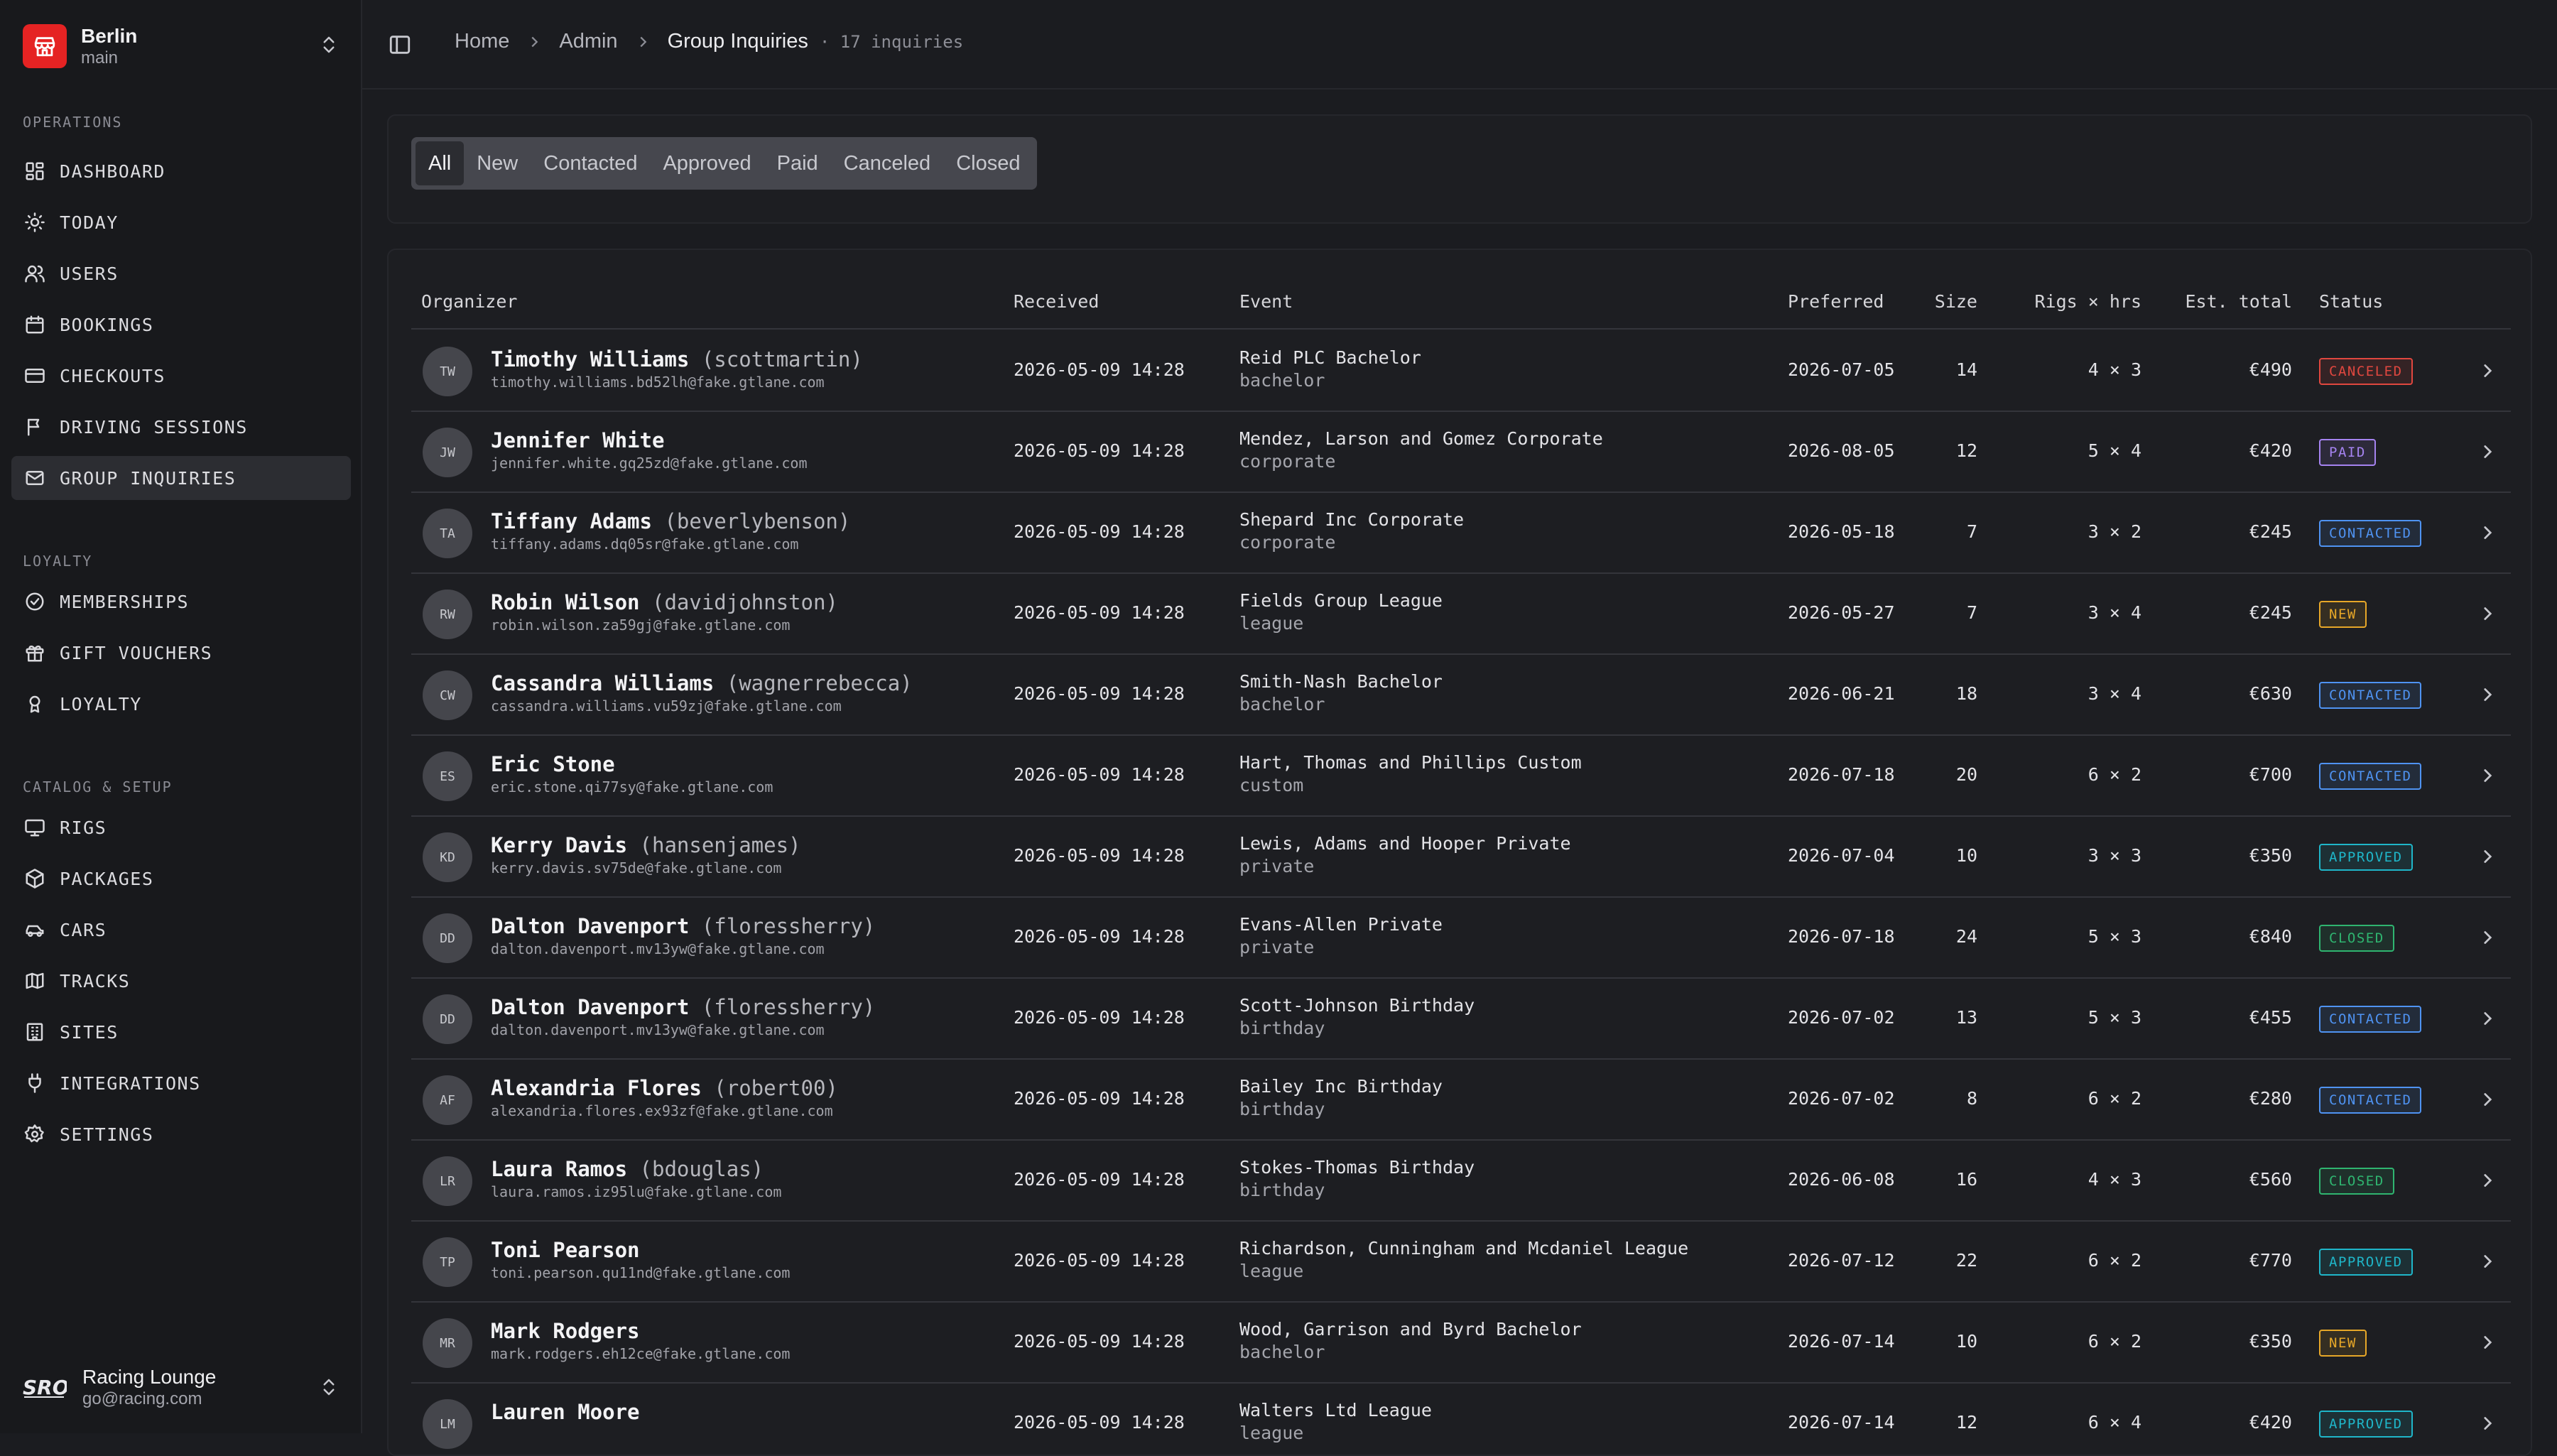  I want to click on breadcrumb-home: Home, so click(482, 41).